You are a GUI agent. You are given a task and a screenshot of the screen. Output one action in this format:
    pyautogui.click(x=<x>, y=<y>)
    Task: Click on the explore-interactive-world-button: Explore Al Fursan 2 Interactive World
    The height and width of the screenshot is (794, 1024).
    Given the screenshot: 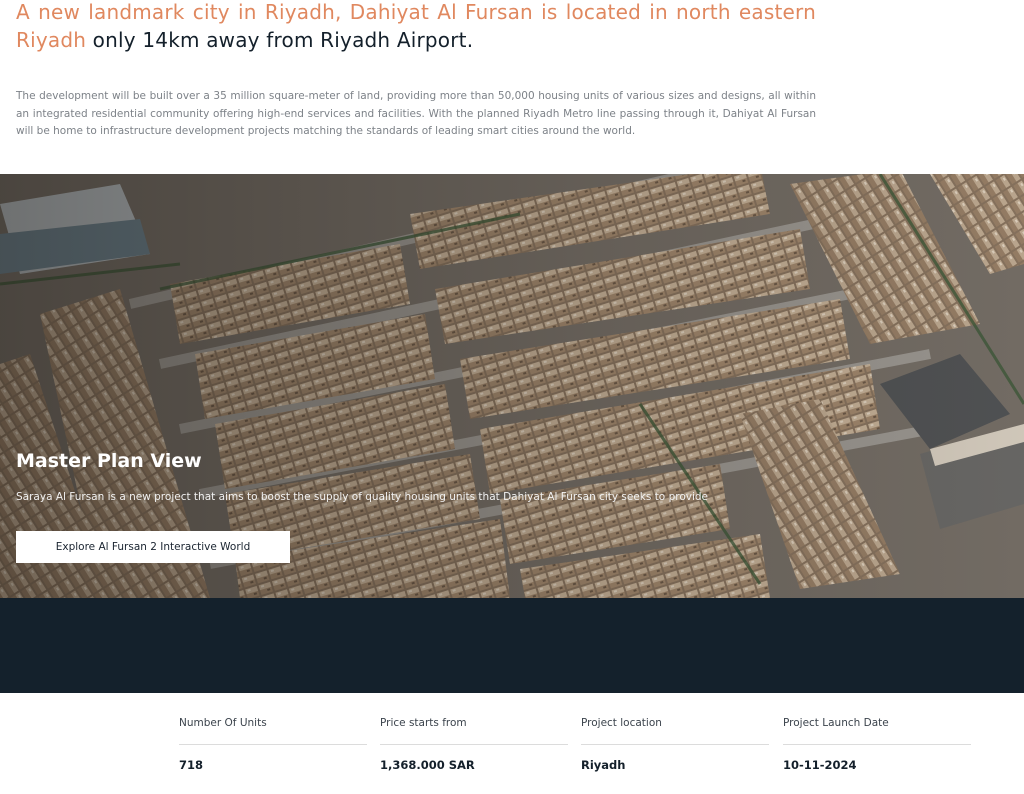 What is the action you would take?
    pyautogui.click(x=153, y=547)
    